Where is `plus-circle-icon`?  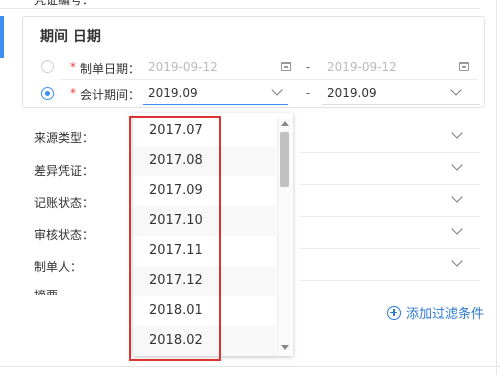
plus-circle-icon is located at coordinates (394, 312).